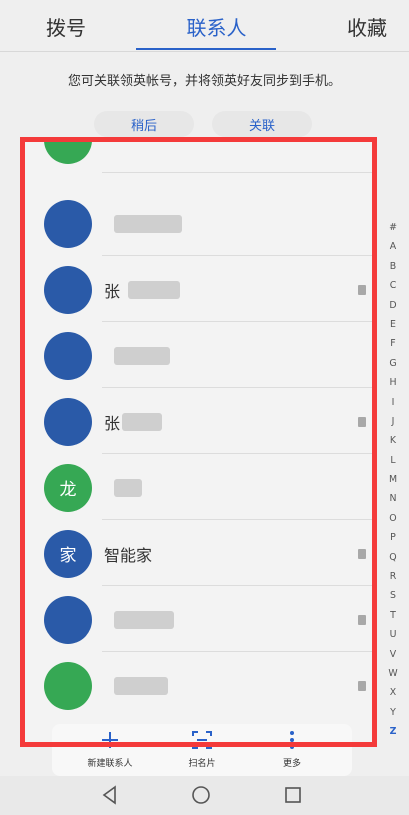 The image size is (409, 815). What do you see at coordinates (204, 81) in the screenshot?
I see `linkedin-prompt: 您可关联领英帐号，并将领英好友同步到手机。` at bounding box center [204, 81].